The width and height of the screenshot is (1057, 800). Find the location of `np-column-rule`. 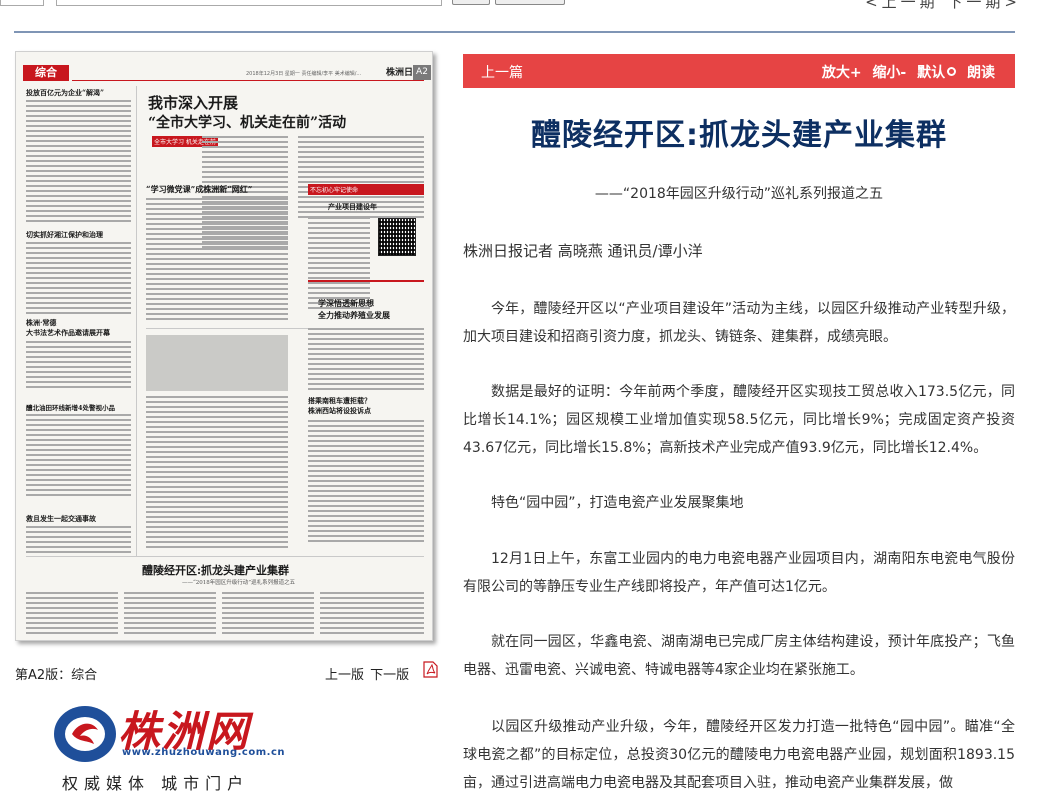

np-column-rule is located at coordinates (136, 321).